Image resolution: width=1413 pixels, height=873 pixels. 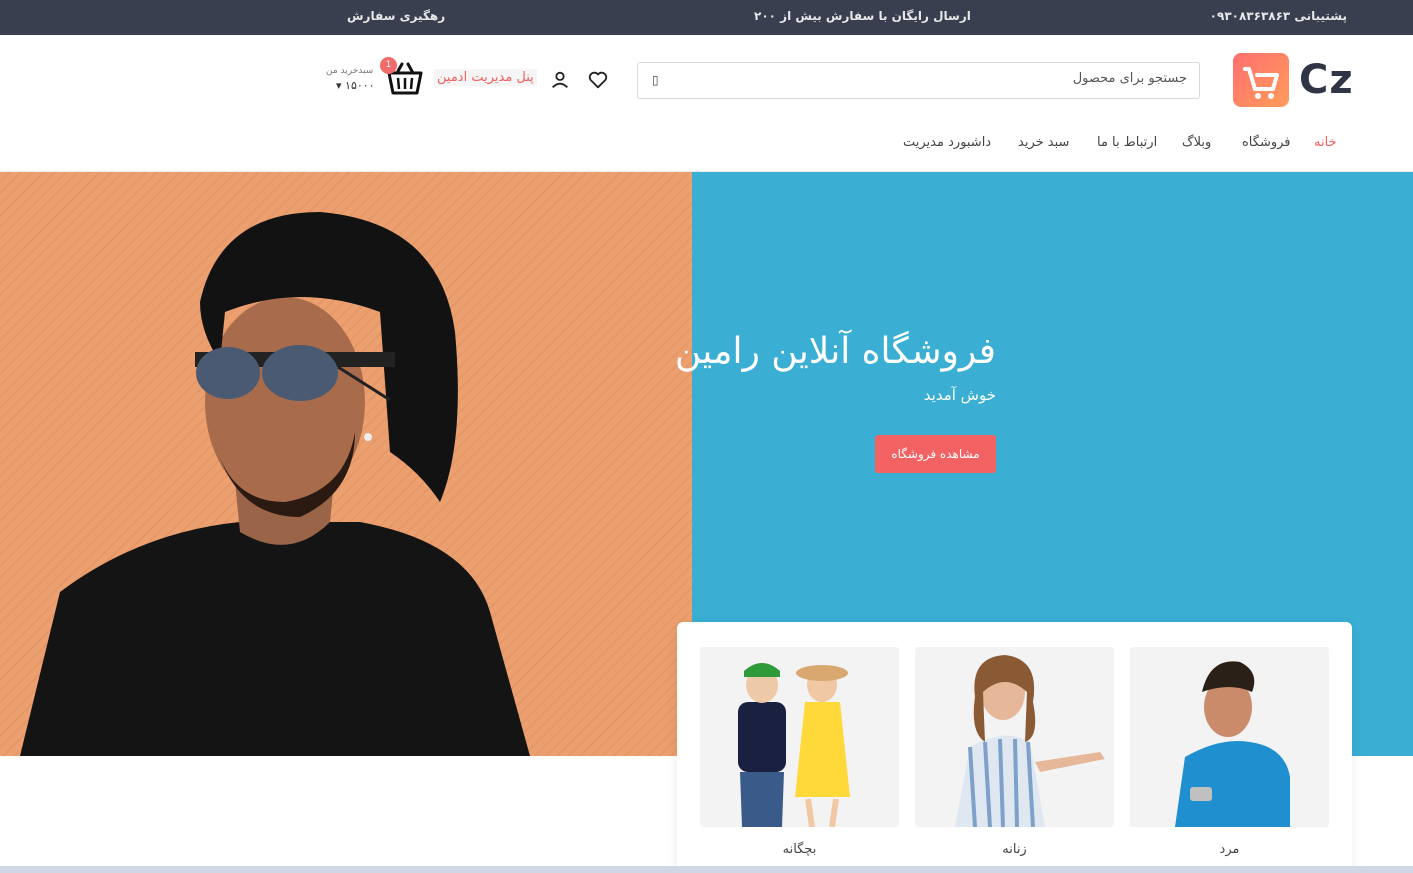 I want to click on logo-cart-icon, so click(x=1261, y=80).